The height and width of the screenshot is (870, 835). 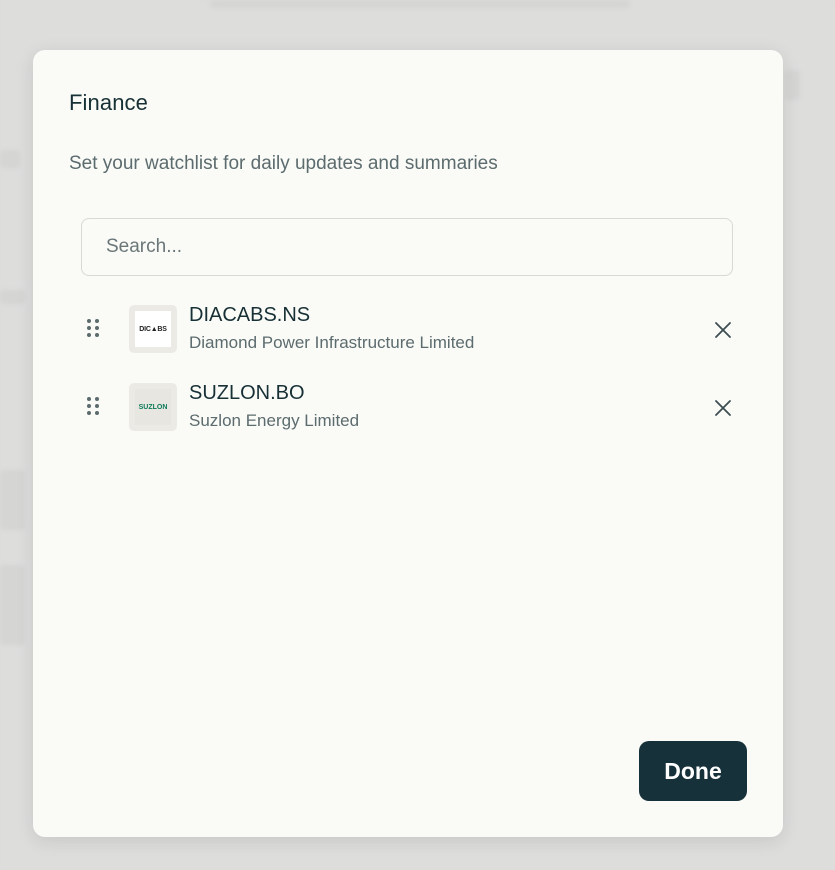 I want to click on watchlist-item: SUZLON SUZLON.BO Suzlon Energy Limited, so click(x=408, y=408).